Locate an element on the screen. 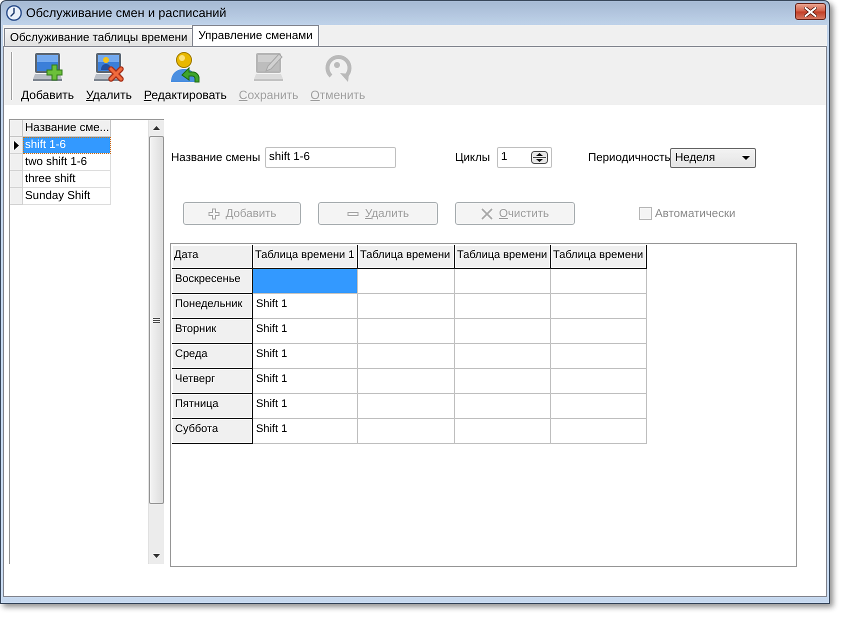 The image size is (847, 618). column-header: Дата is located at coordinates (212, 257).